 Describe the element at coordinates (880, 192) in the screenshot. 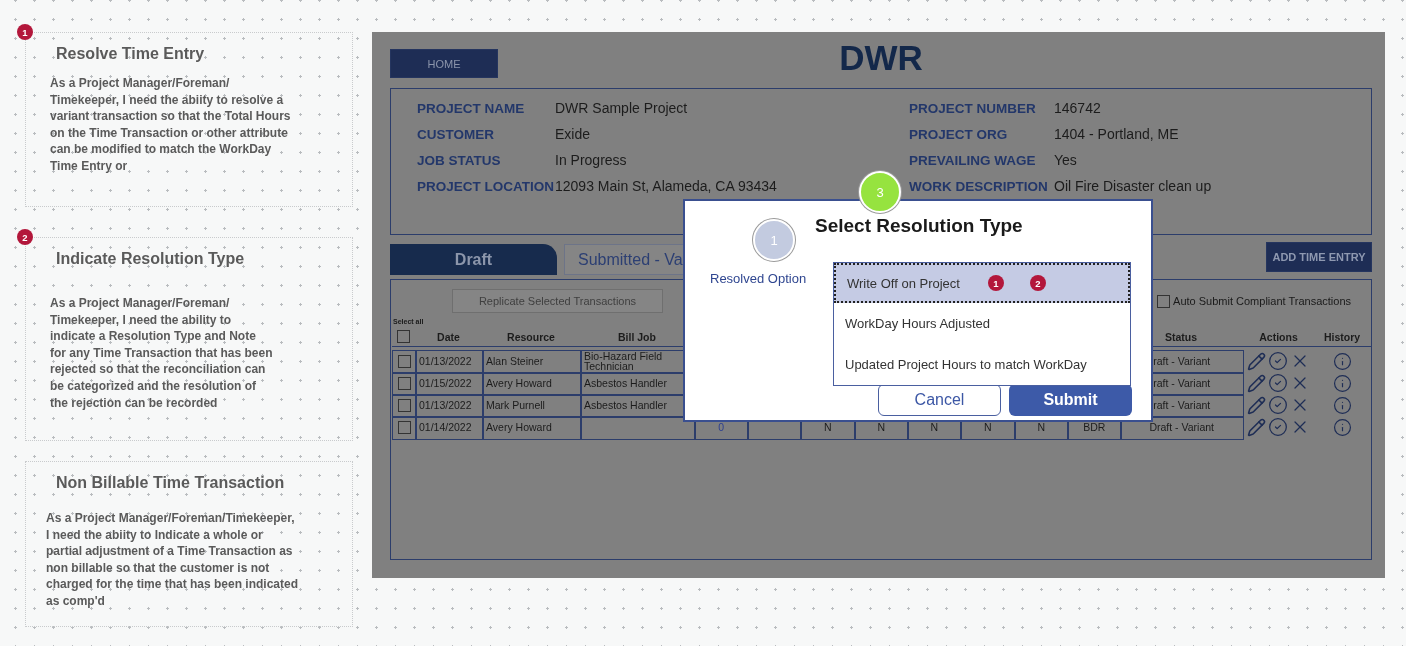

I see `step-marker: 3` at that location.